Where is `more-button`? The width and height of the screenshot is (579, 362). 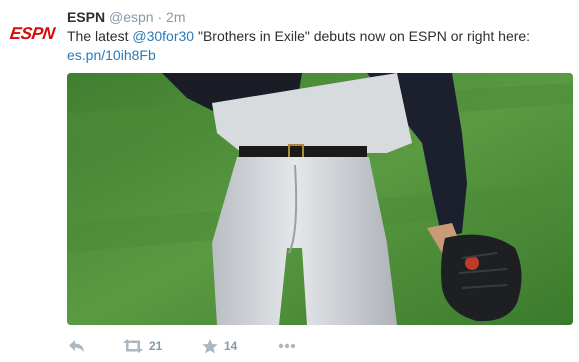 more-button is located at coordinates (287, 346).